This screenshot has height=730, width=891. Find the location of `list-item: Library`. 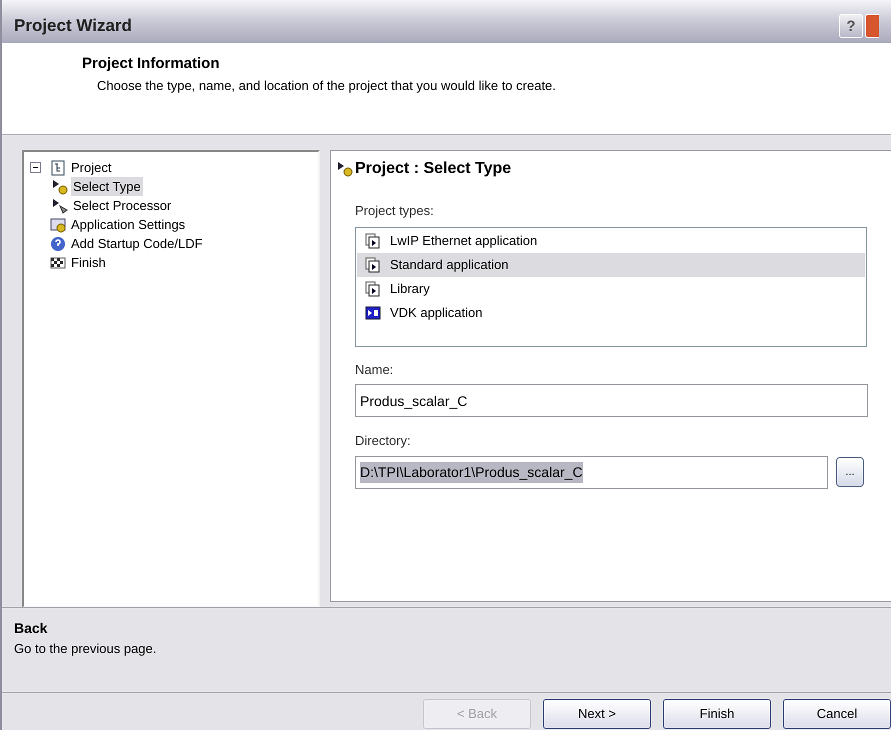

list-item: Library is located at coordinates (611, 288).